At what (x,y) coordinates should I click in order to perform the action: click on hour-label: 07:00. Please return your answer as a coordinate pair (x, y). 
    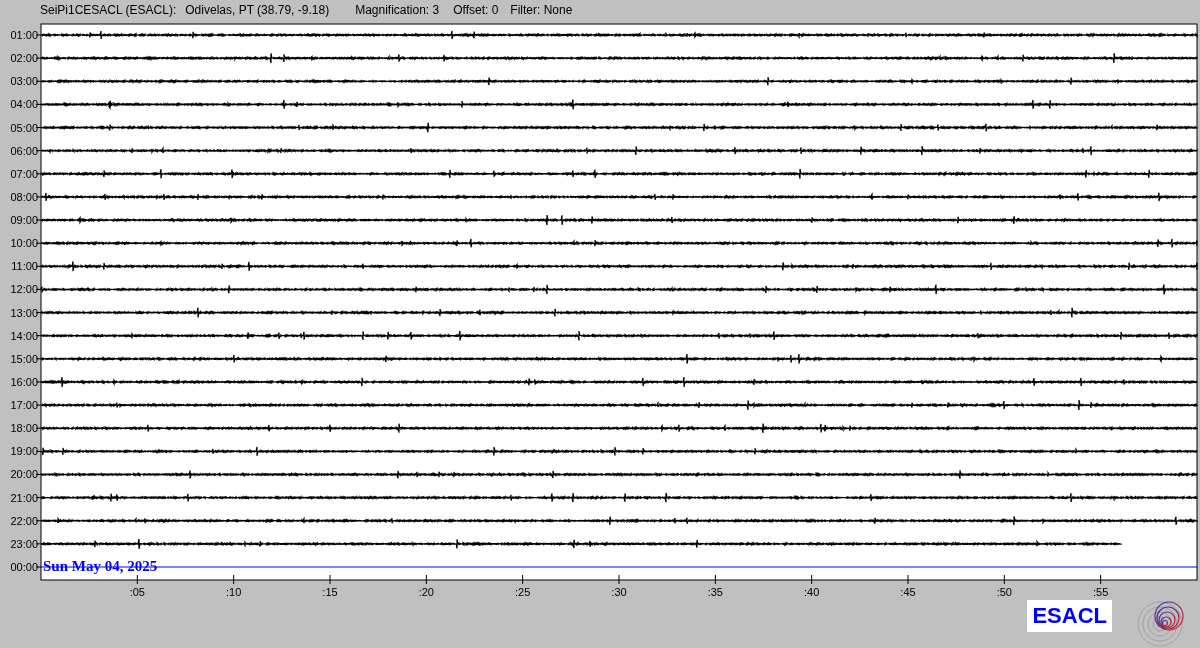
    Looking at the image, I should click on (24, 173).